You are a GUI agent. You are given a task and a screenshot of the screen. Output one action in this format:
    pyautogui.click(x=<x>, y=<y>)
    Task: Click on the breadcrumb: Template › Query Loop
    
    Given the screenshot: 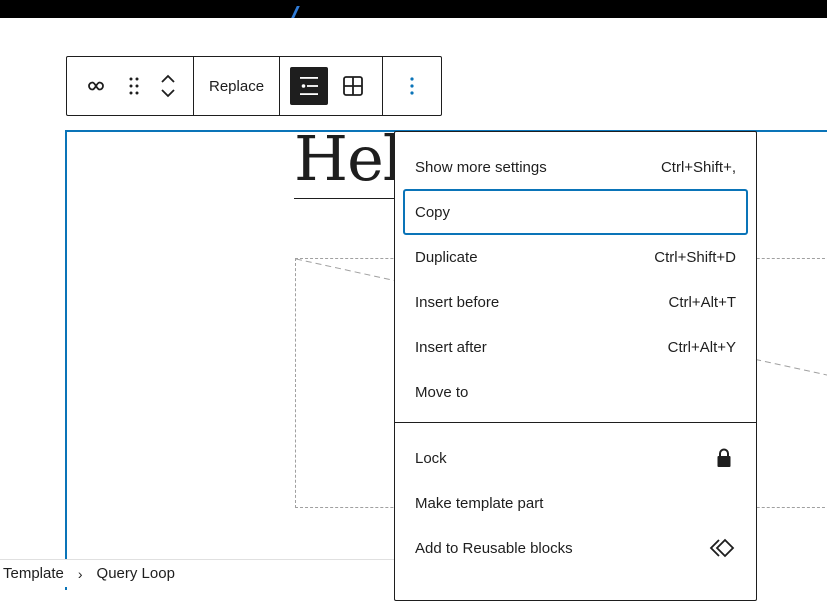 What is the action you would take?
    pyautogui.click(x=197, y=573)
    